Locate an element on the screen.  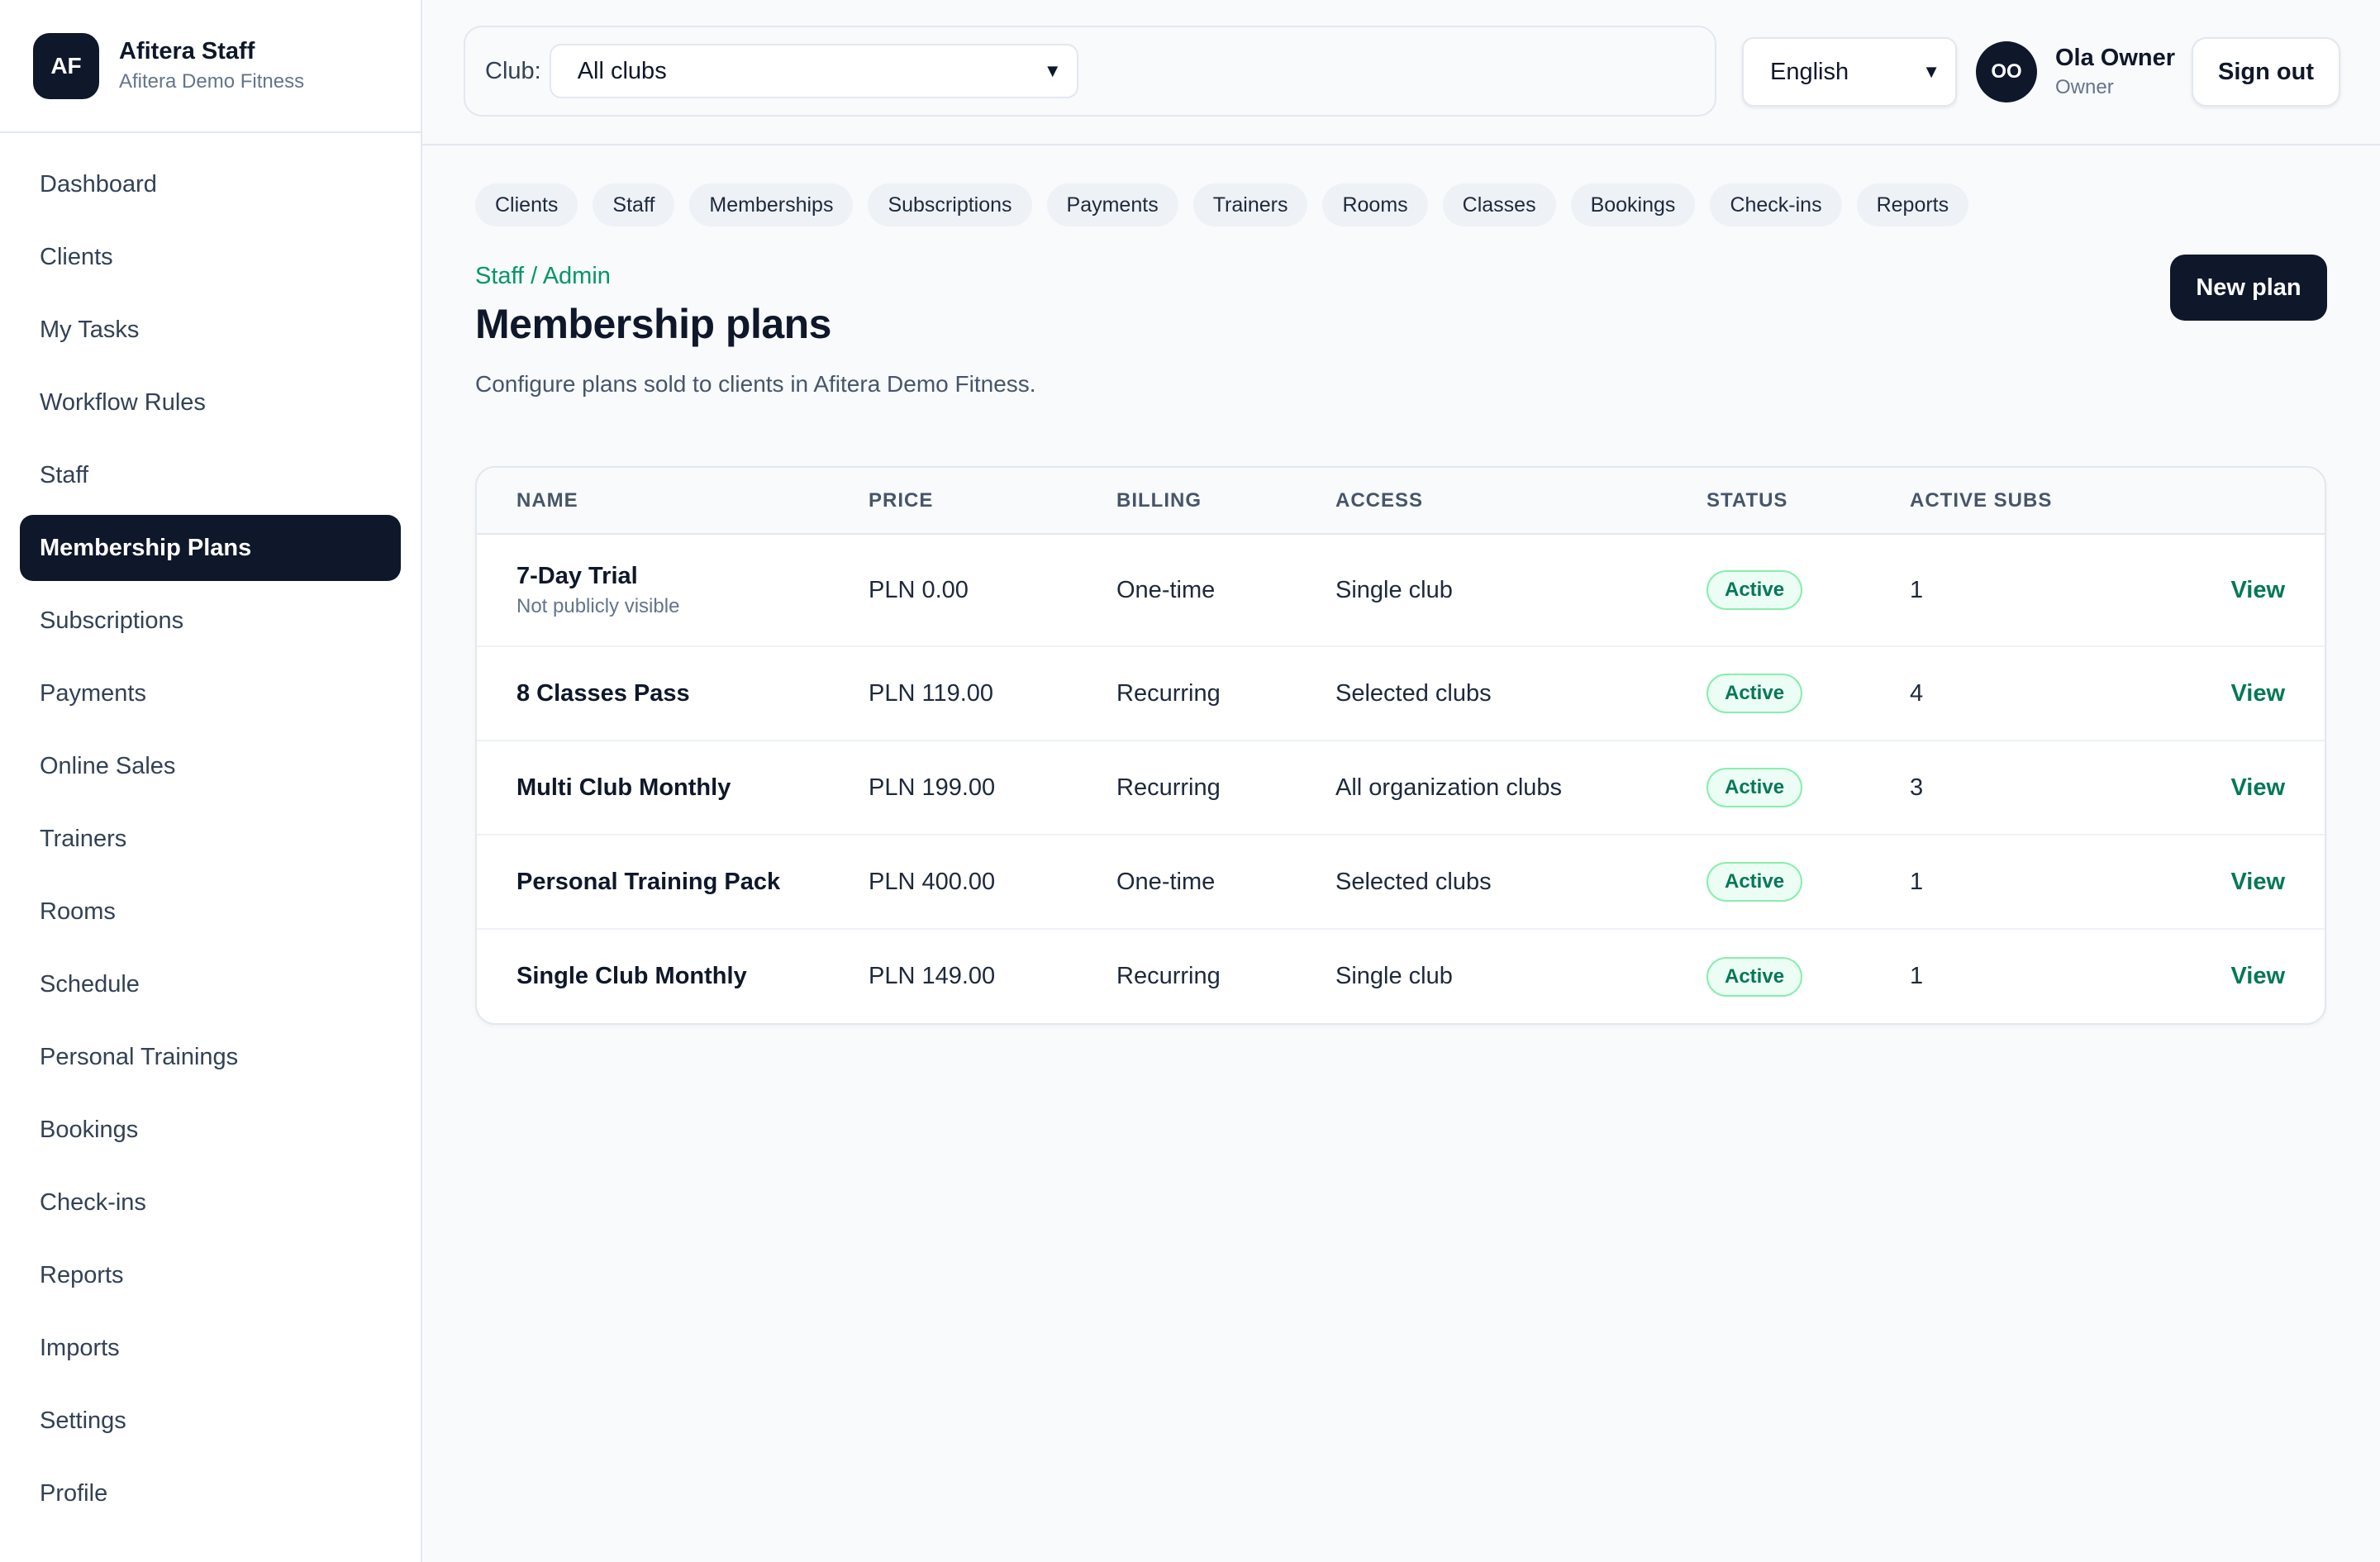
quick-link-staff: Staff is located at coordinates (634, 204).